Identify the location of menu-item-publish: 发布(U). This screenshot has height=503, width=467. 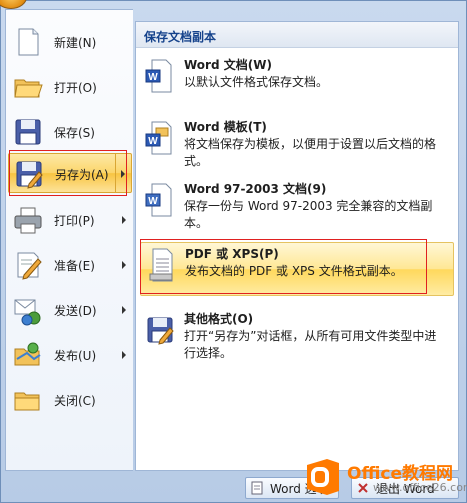
(70, 355).